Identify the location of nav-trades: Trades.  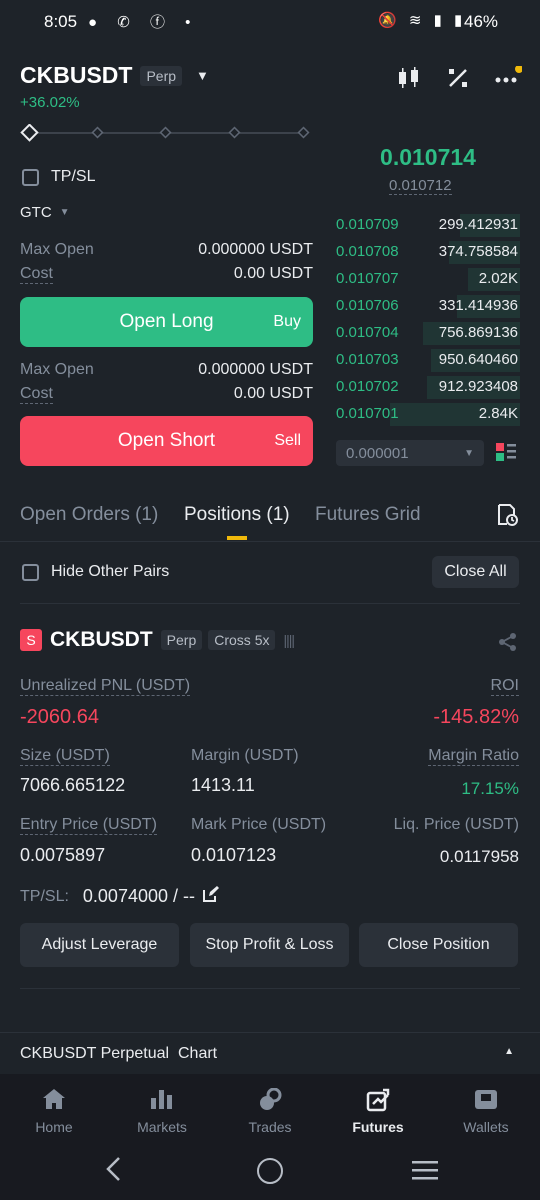
(270, 1110).